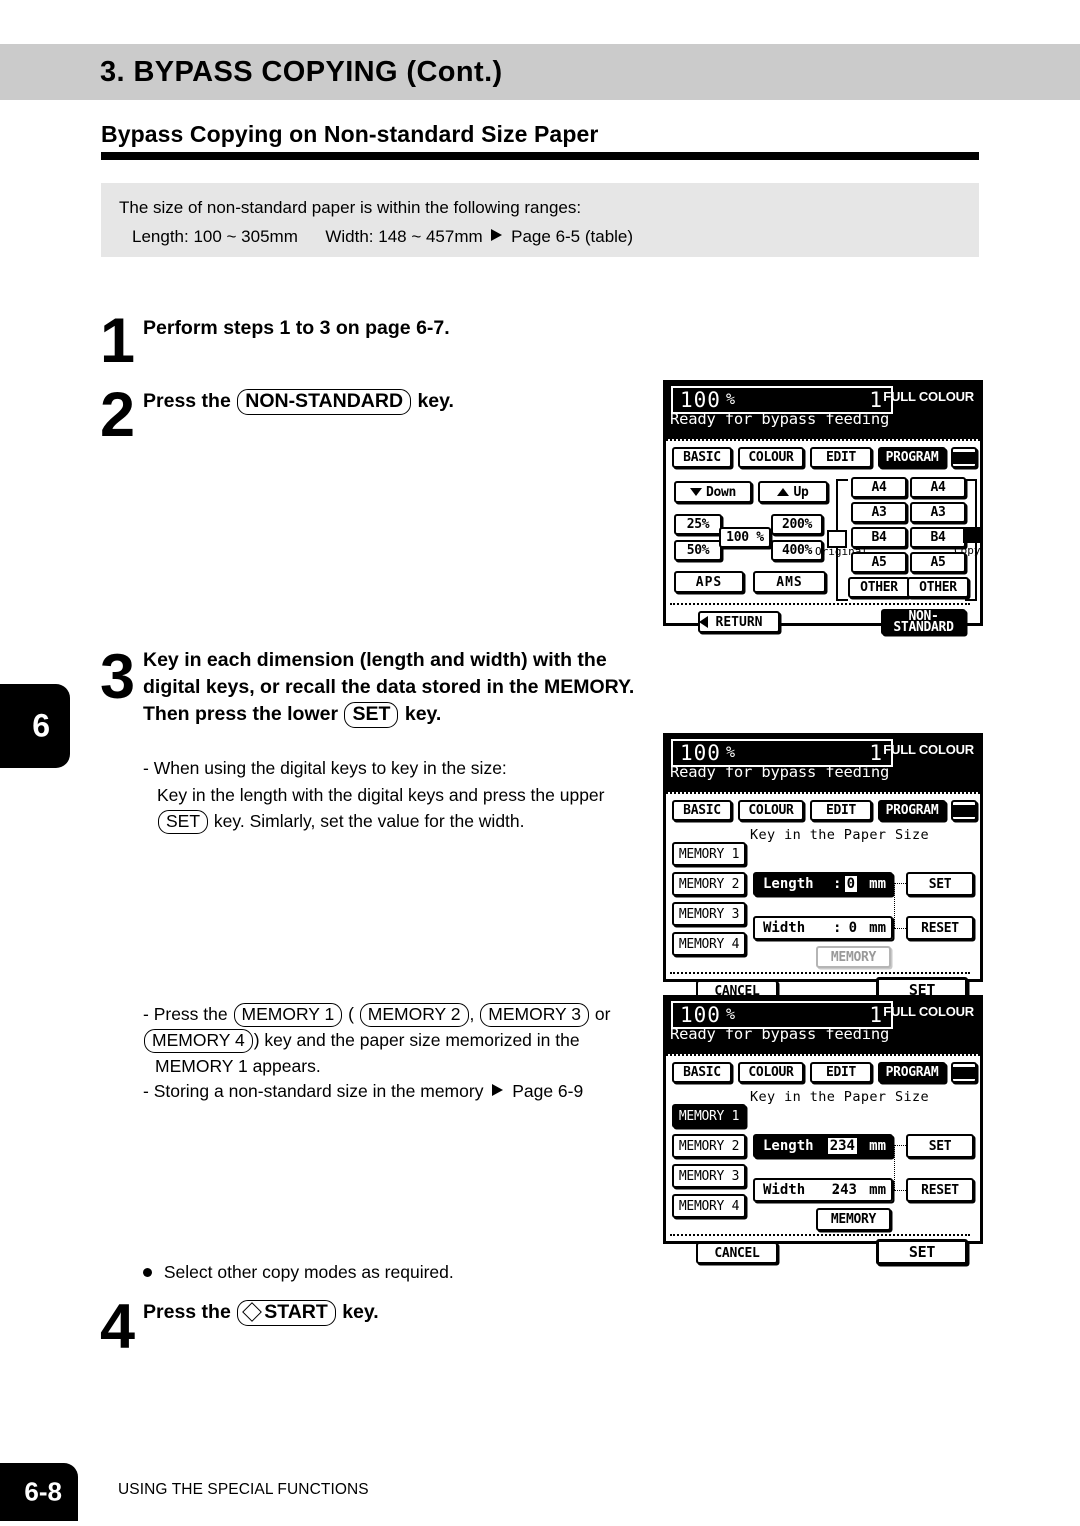  Describe the element at coordinates (922, 1252) in the screenshot. I see `lcd3-set-lower-button: SET` at that location.